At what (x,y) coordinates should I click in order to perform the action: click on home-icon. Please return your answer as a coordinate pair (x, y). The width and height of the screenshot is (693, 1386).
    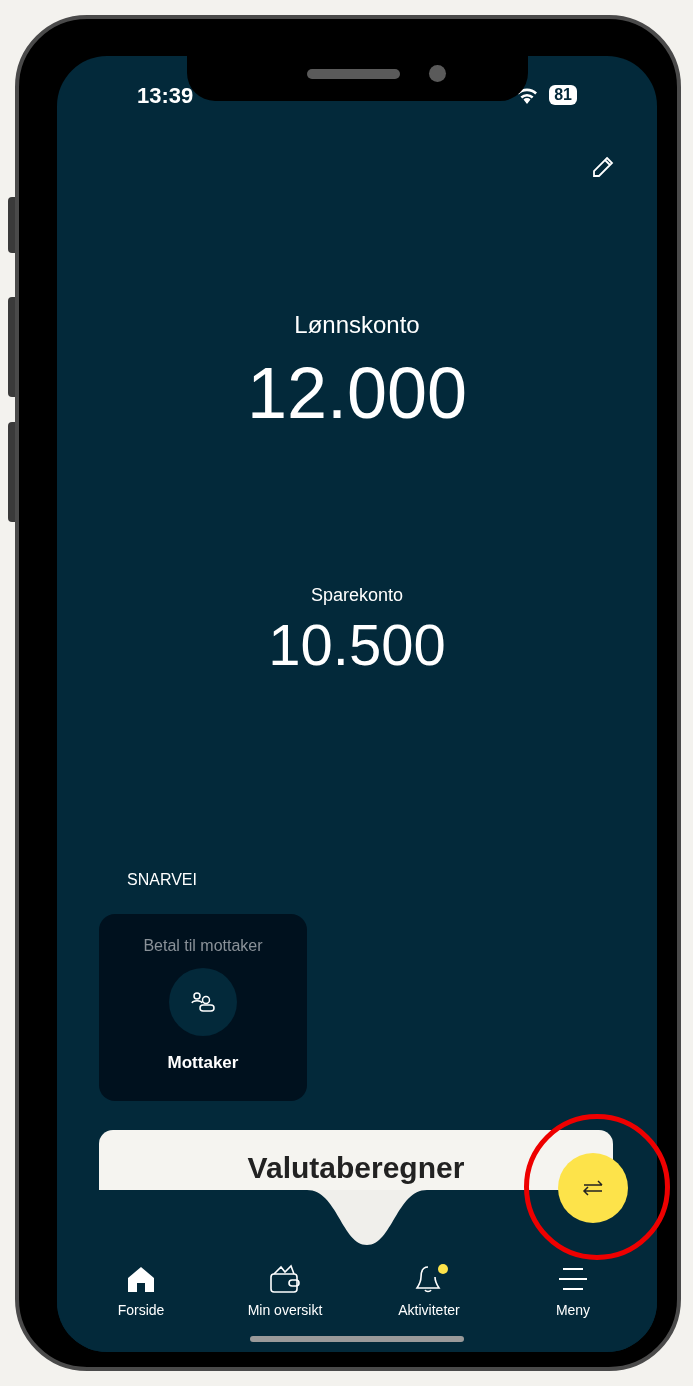
    Looking at the image, I should click on (141, 1279).